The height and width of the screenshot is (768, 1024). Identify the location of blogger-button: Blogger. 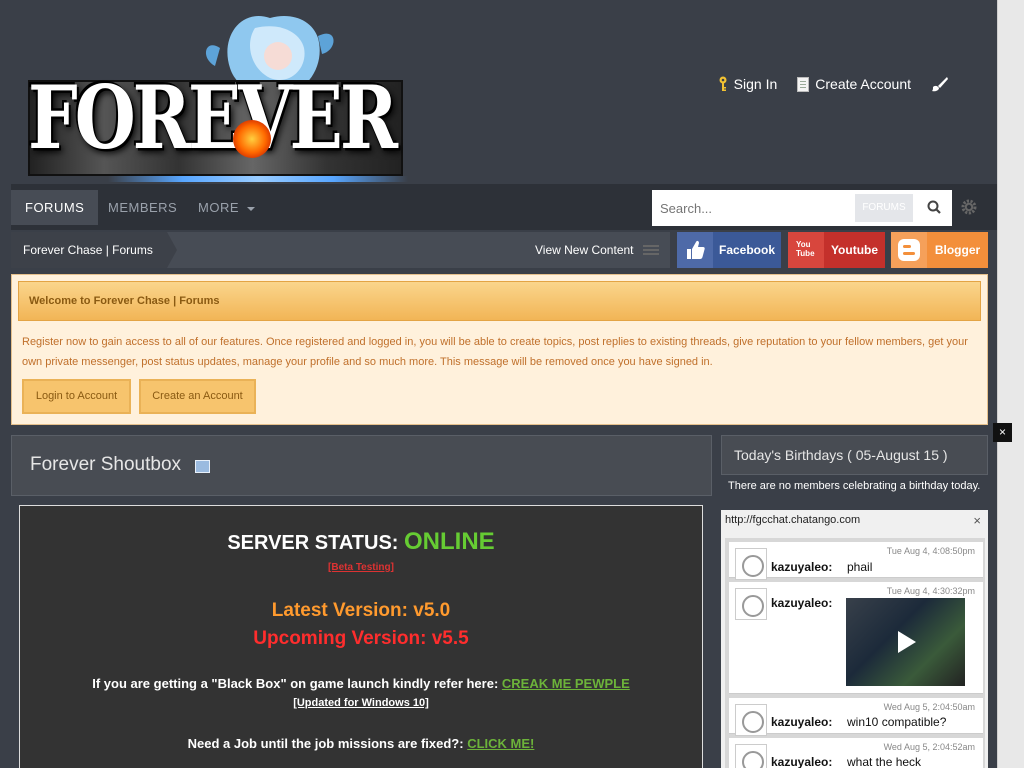
(939, 250).